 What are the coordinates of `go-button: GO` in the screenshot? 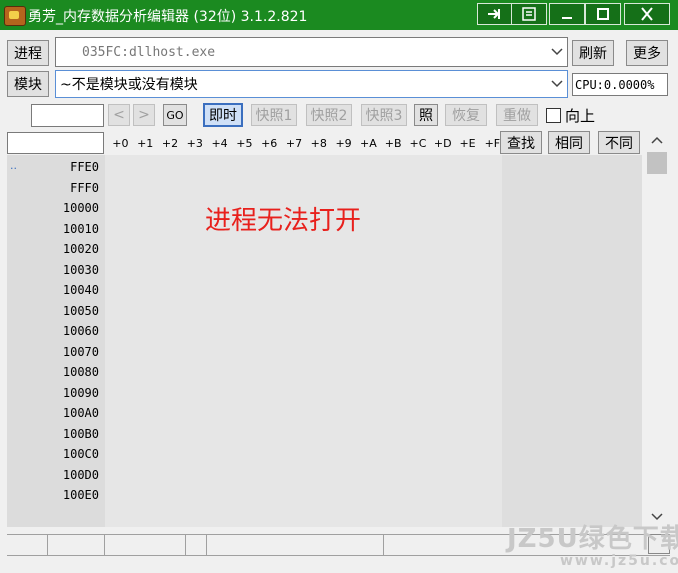 It's located at (175, 115).